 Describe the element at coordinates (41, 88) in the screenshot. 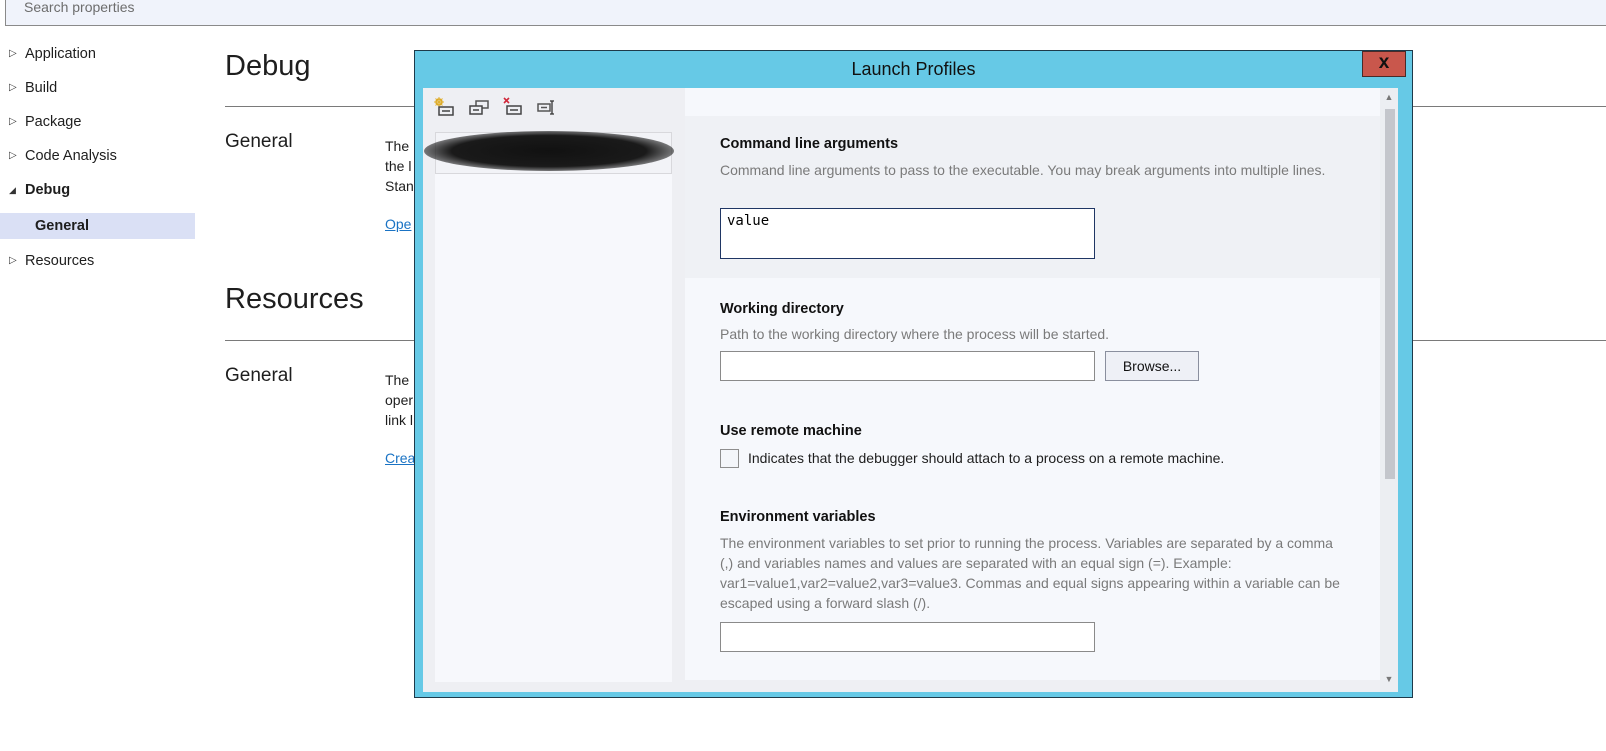

I see `sidebar-item-label: Build` at that location.